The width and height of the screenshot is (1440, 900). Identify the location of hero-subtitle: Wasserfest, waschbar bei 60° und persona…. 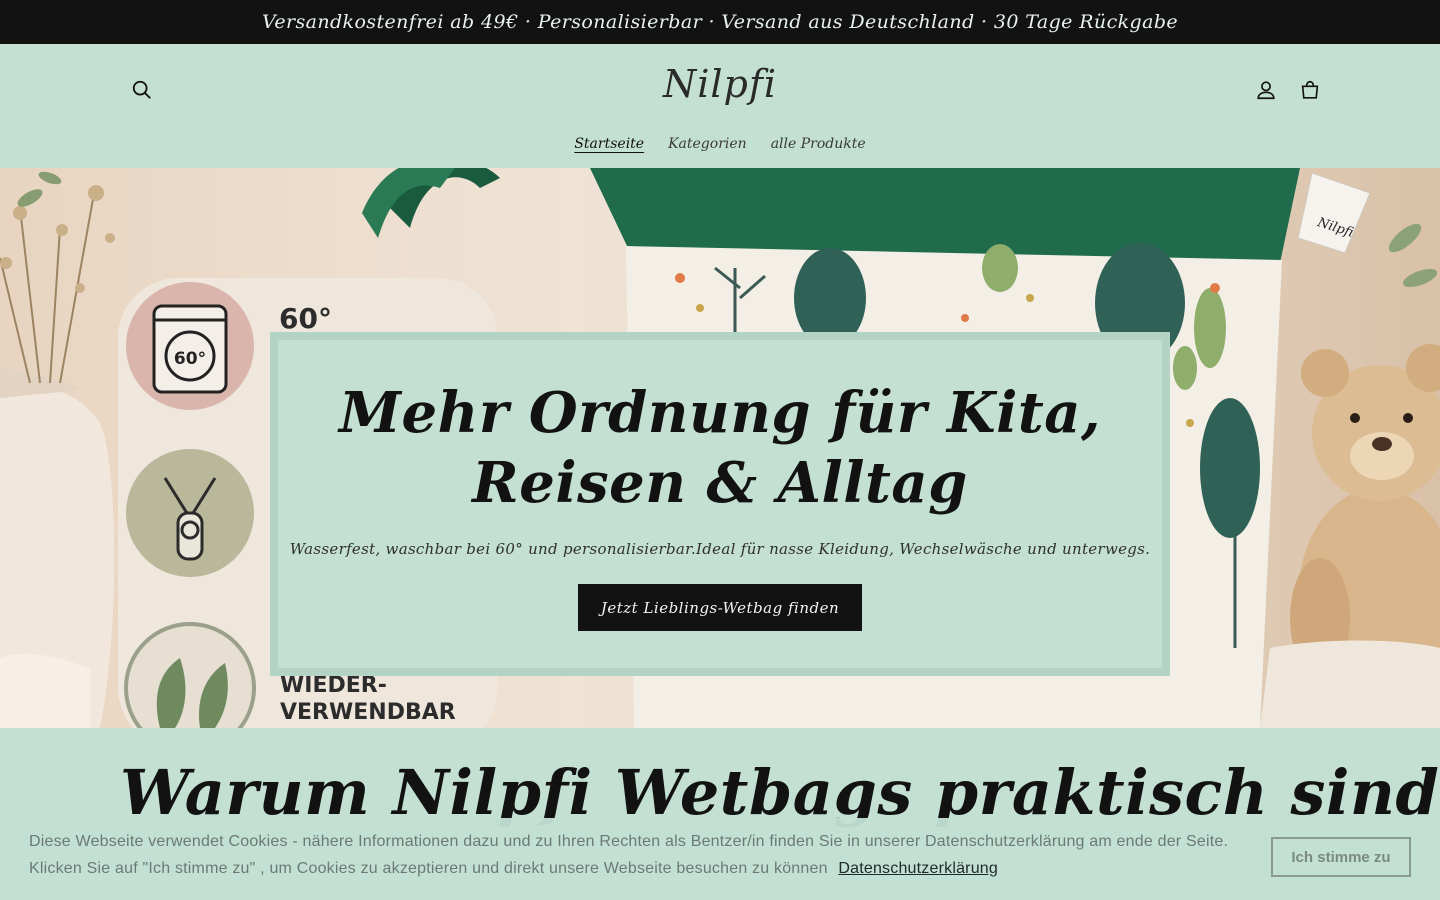
(720, 549).